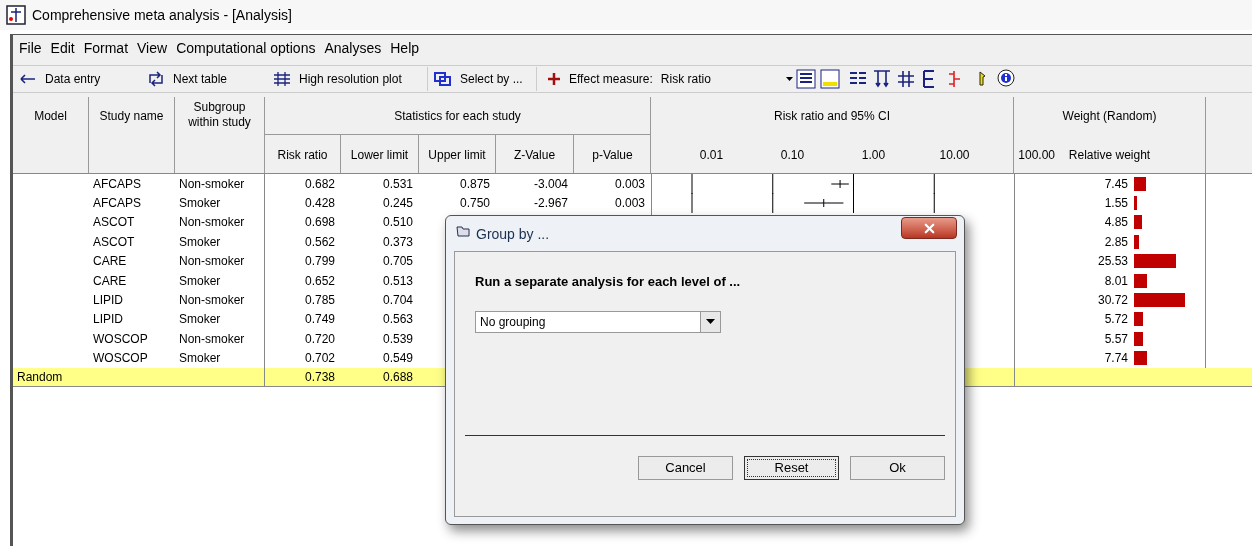  Describe the element at coordinates (319, 378) in the screenshot. I see `table-cell-text: 0.738` at that location.